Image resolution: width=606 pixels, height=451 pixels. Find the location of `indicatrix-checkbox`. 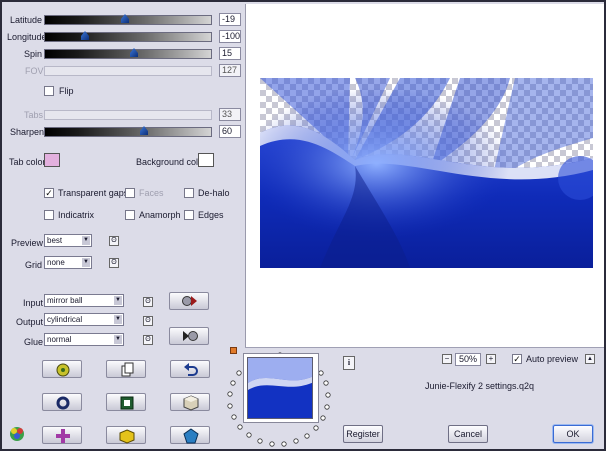

indicatrix-checkbox is located at coordinates (49, 215).